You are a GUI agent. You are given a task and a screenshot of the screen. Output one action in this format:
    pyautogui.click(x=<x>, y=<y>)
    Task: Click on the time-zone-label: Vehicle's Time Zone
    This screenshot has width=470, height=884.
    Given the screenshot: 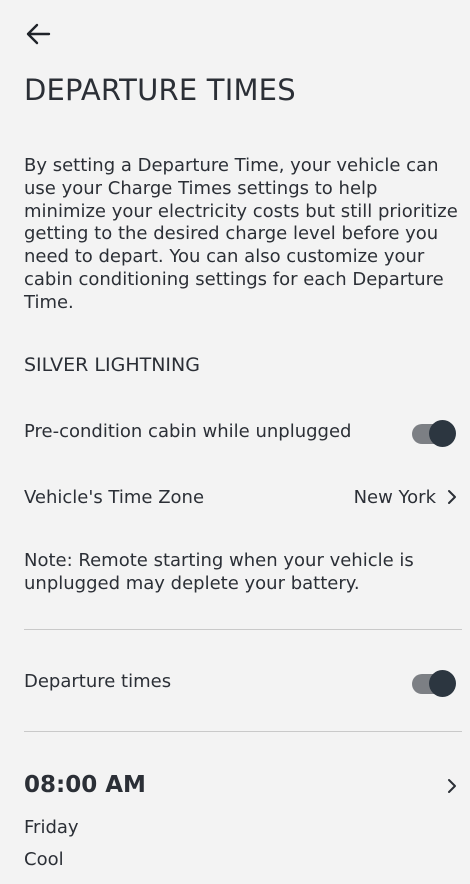 What is the action you would take?
    pyautogui.click(x=114, y=497)
    